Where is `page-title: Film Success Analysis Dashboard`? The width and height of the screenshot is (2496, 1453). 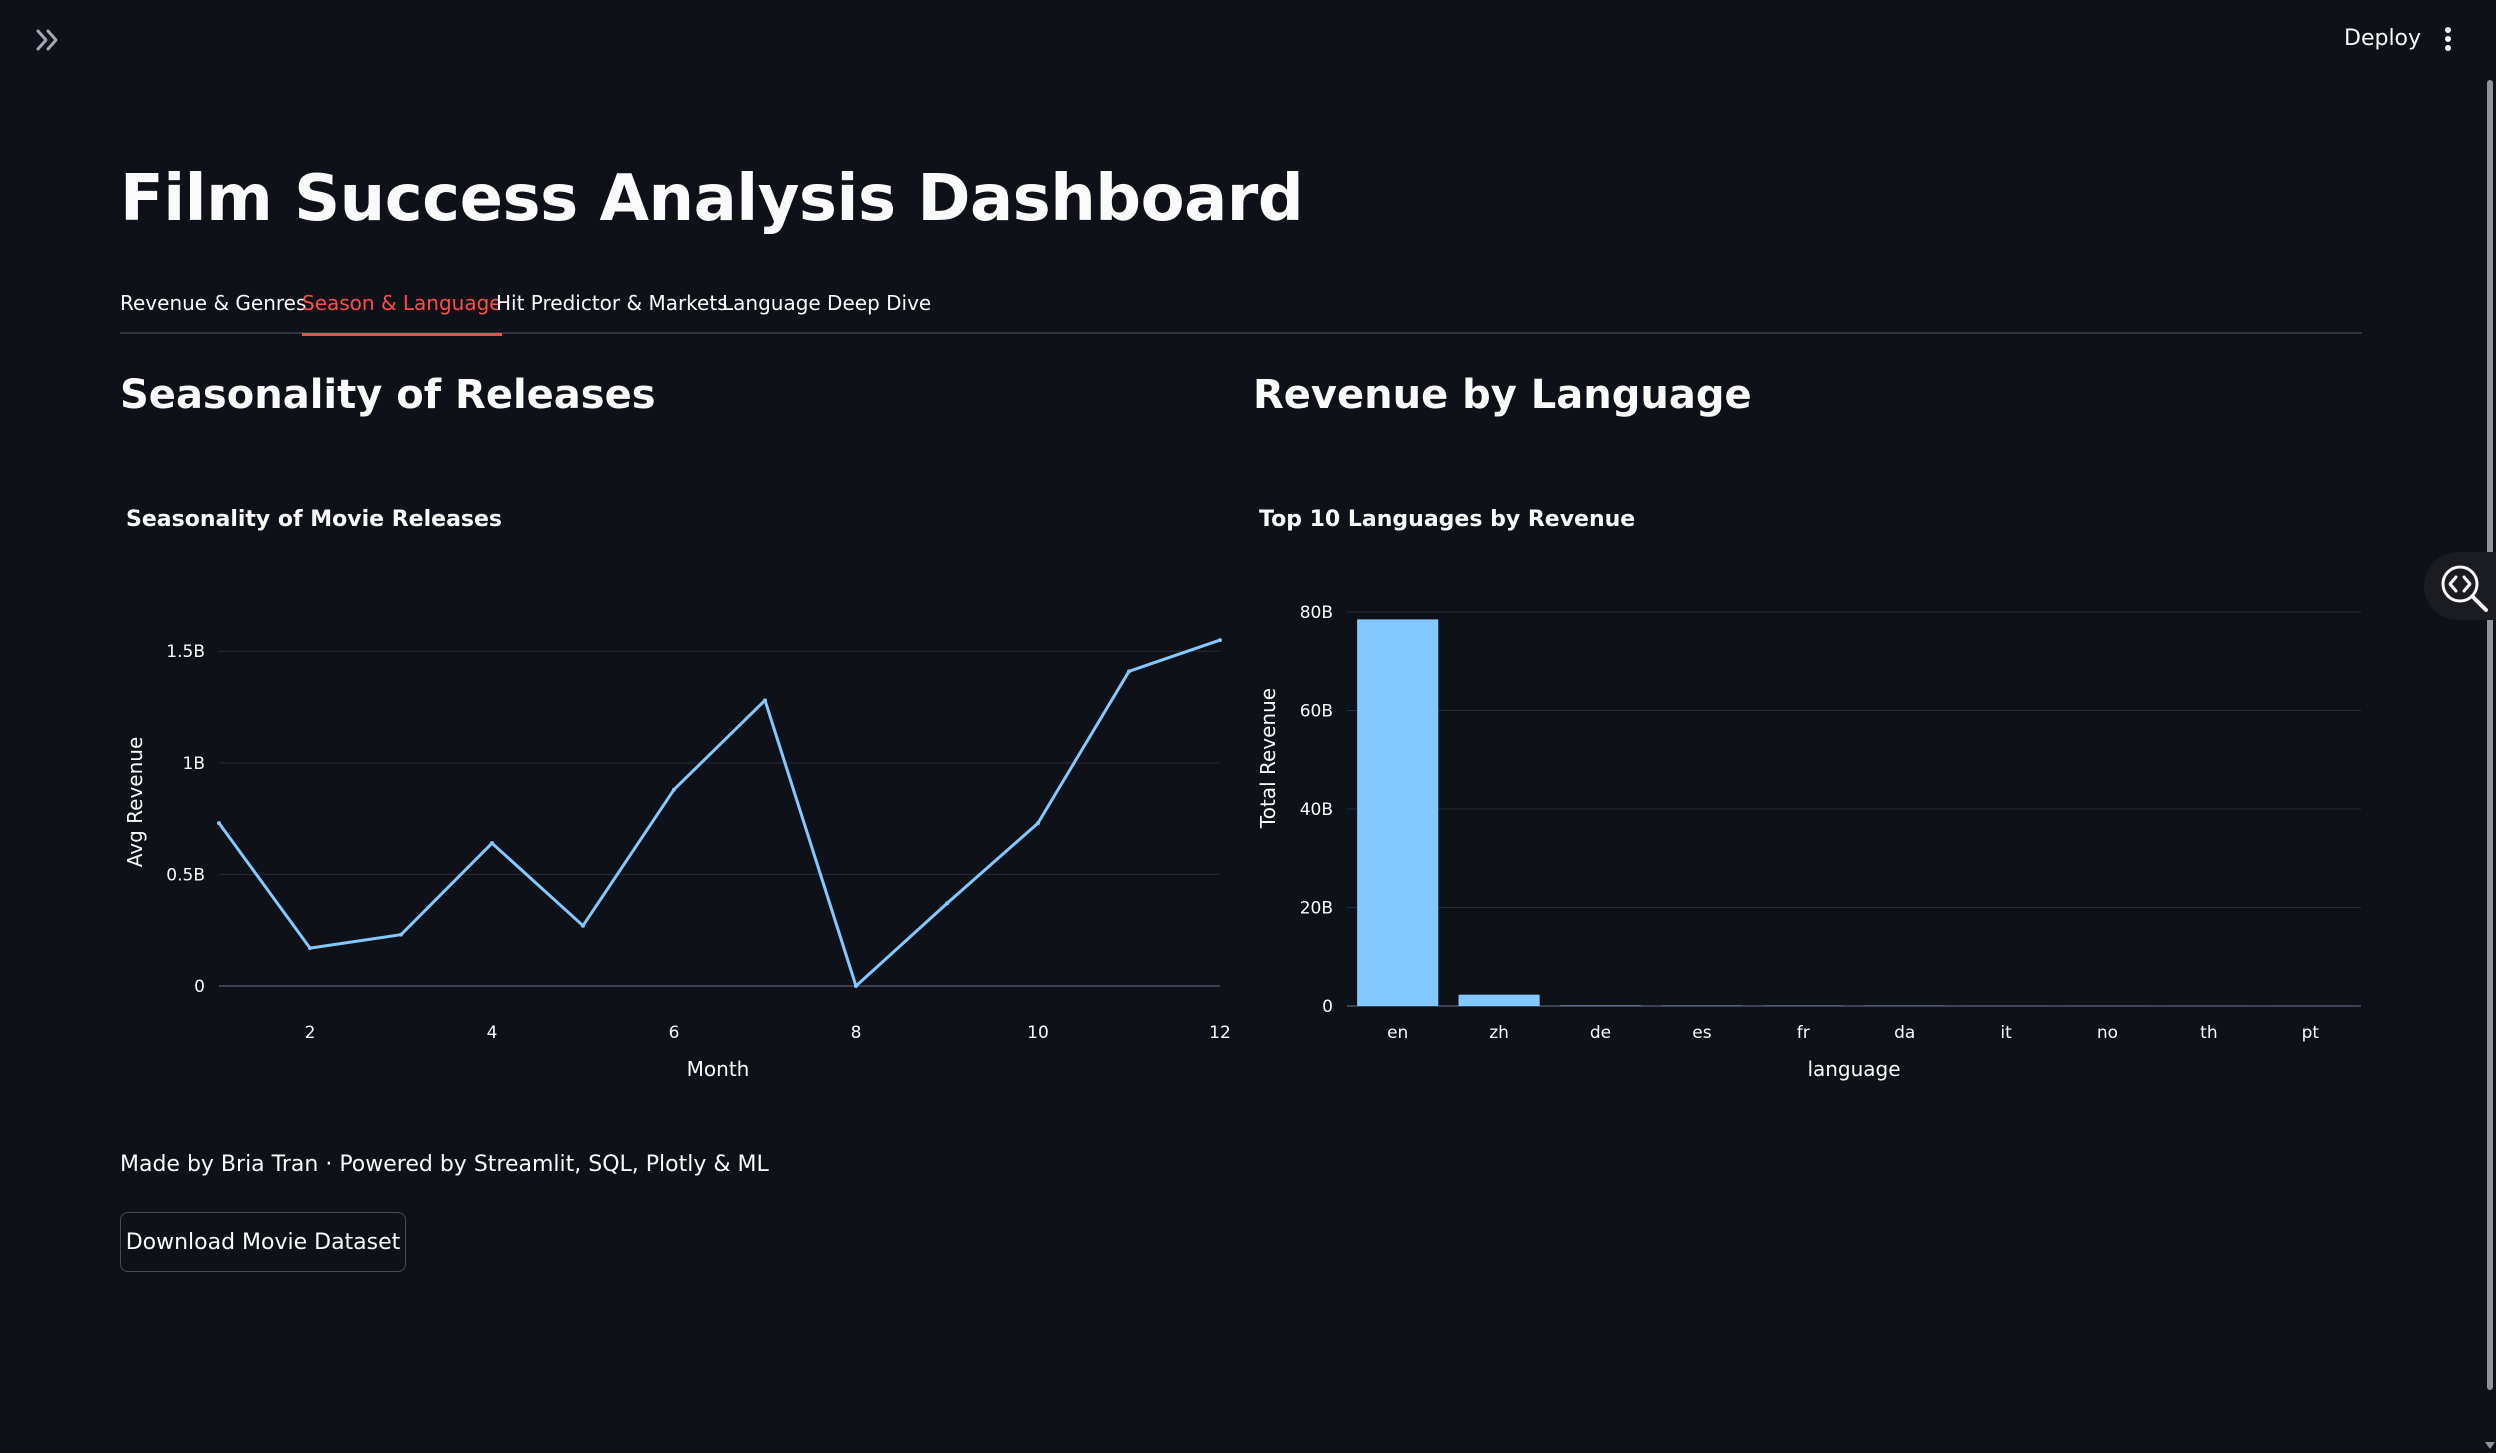
page-title: Film Success Analysis Dashboard is located at coordinates (712, 199).